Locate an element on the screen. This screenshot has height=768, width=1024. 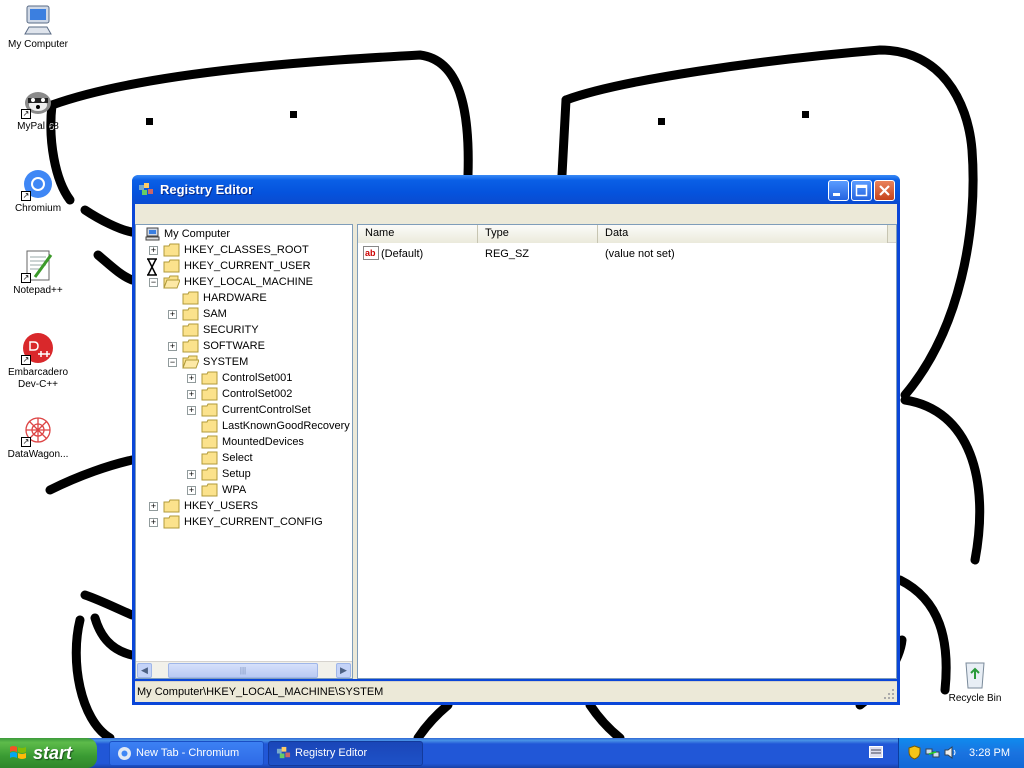
status-bar: My Computer\HKEY_LOCAL_MACHINE\SYSTEM is located at coordinates (516, 691).